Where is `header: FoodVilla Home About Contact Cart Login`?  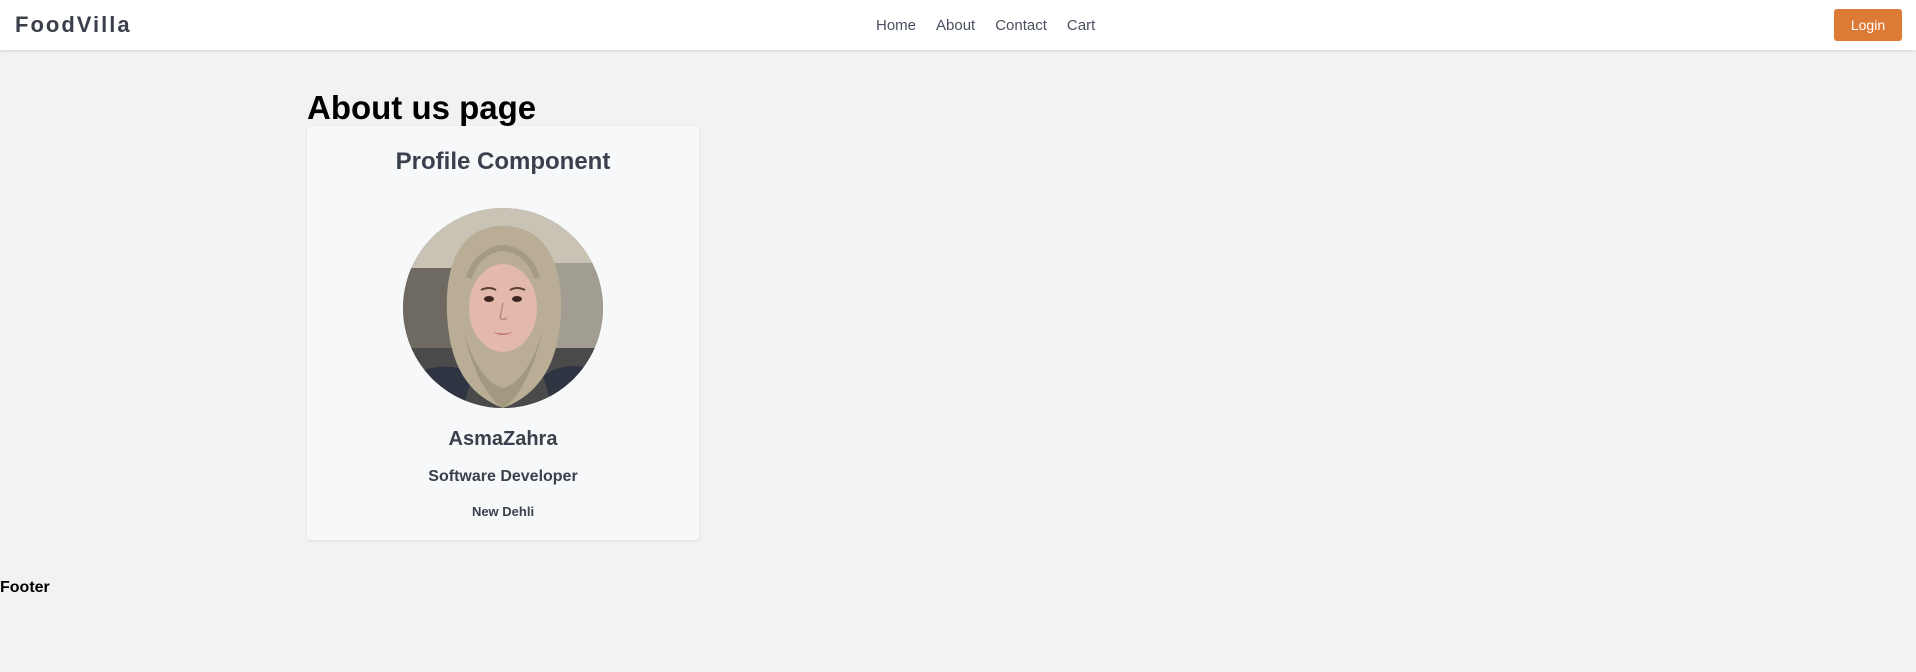 header: FoodVilla Home About Contact Cart Login is located at coordinates (958, 25).